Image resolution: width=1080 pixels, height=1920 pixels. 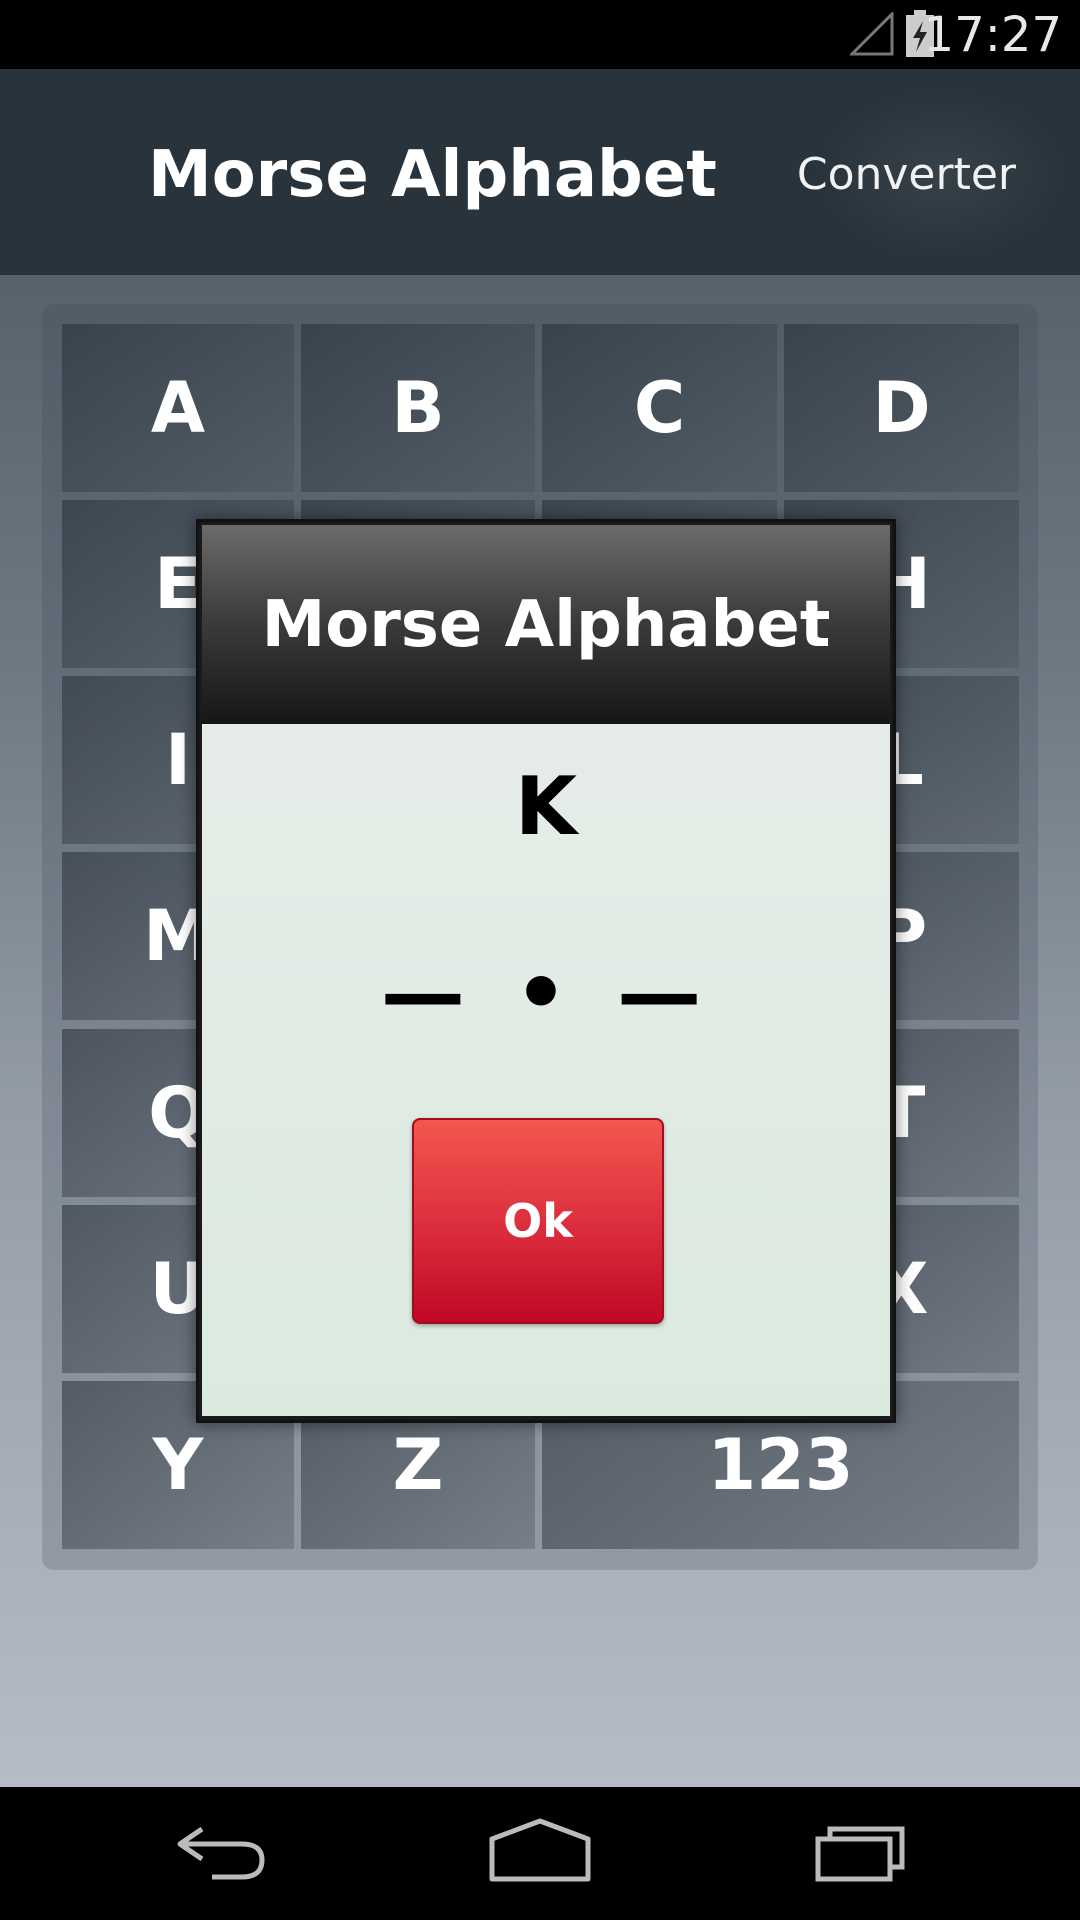 I want to click on dialog-title: Morse Alphabet, so click(x=546, y=624).